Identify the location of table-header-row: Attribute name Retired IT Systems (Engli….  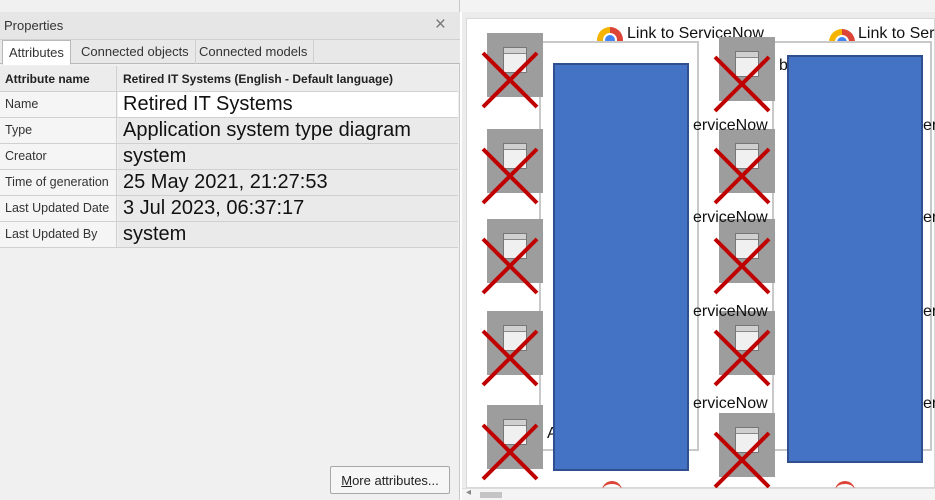
(229, 79).